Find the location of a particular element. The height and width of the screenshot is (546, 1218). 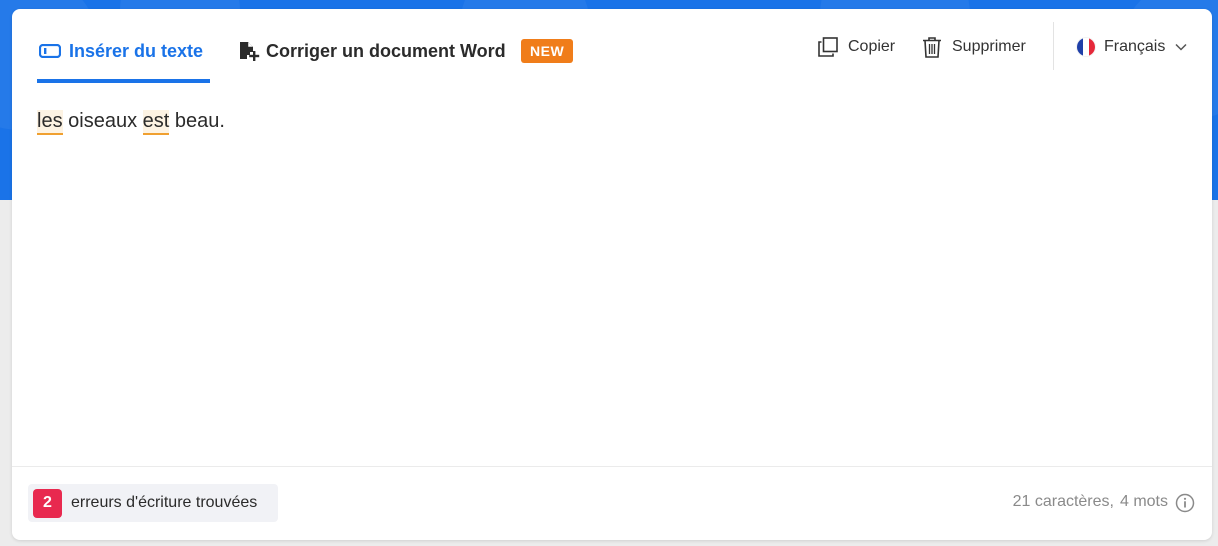

french-flag-icon is located at coordinates (1086, 47).